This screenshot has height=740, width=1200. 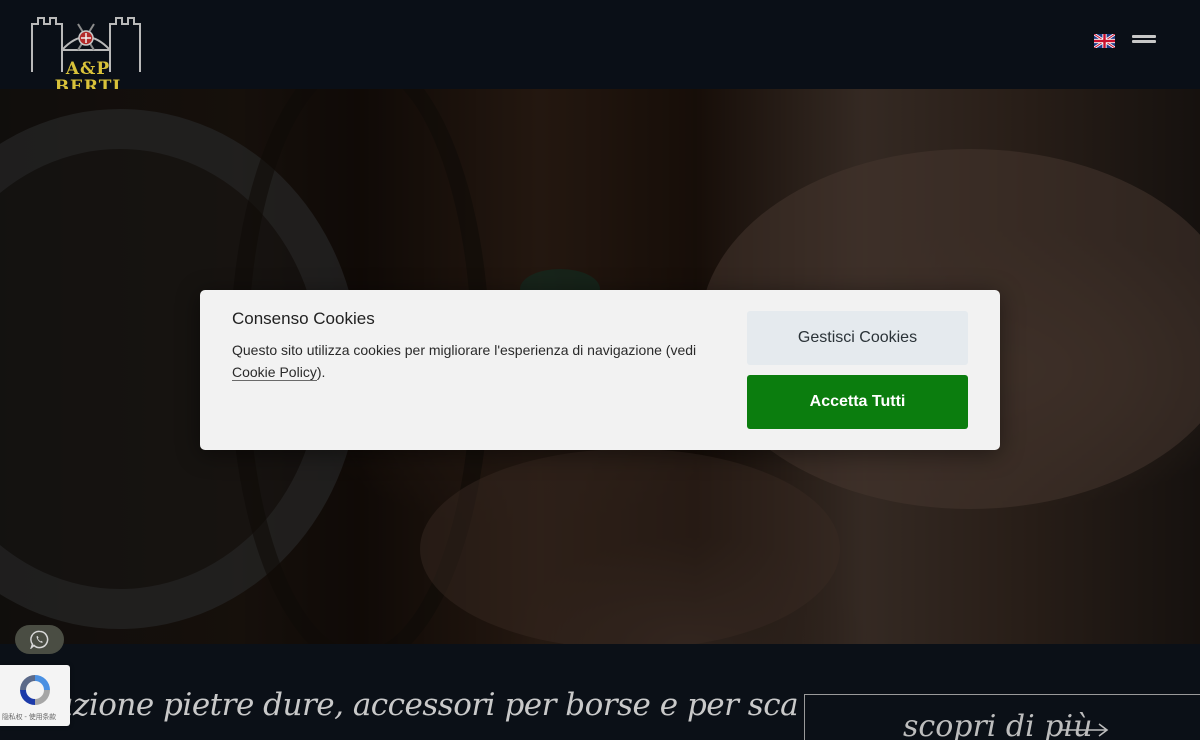 I want to click on hamburger-menu-icon, so click(x=1144, y=40).